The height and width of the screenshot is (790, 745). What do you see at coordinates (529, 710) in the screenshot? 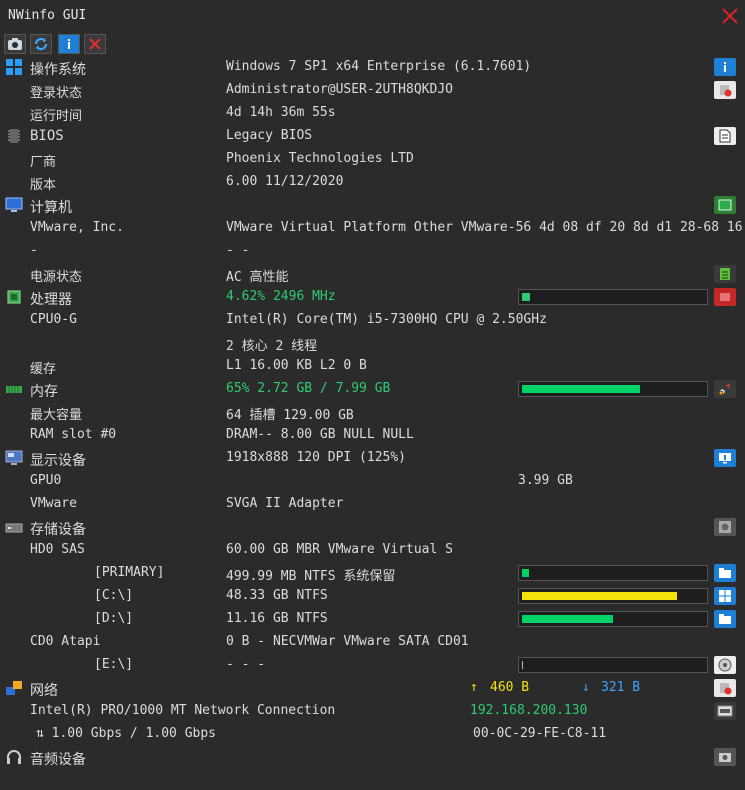
I see `ip-address: 192.168.200.130` at bounding box center [529, 710].